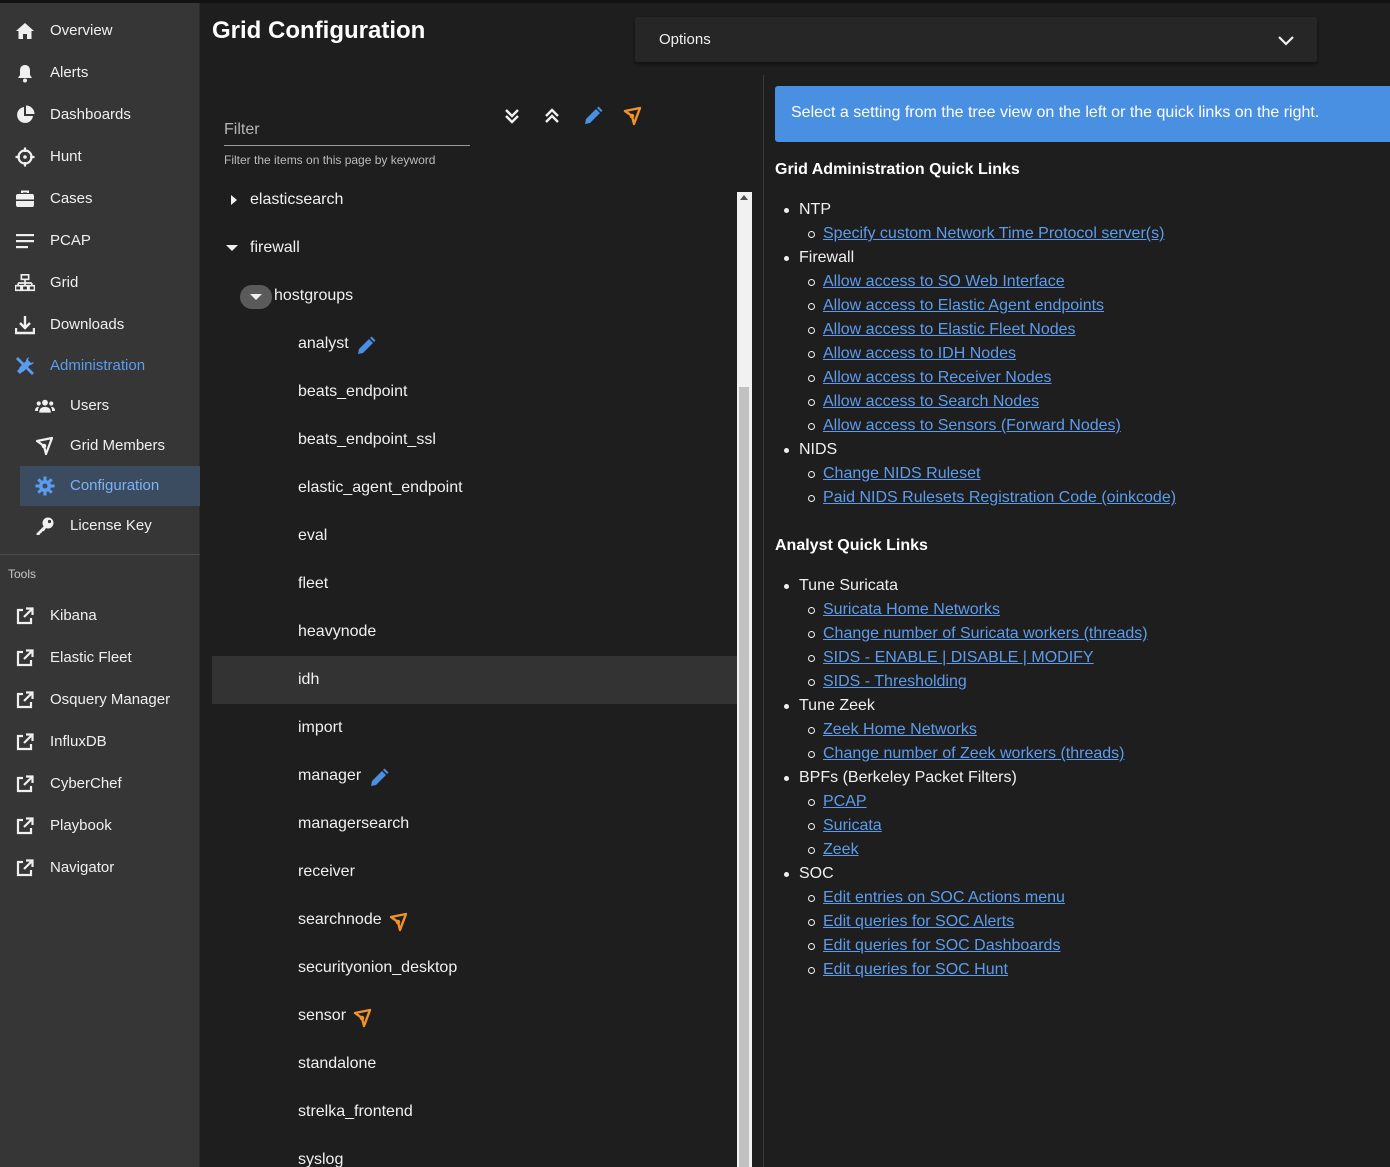  What do you see at coordinates (100, 241) in the screenshot?
I see `sidebar-item-pcap: PCAP` at bounding box center [100, 241].